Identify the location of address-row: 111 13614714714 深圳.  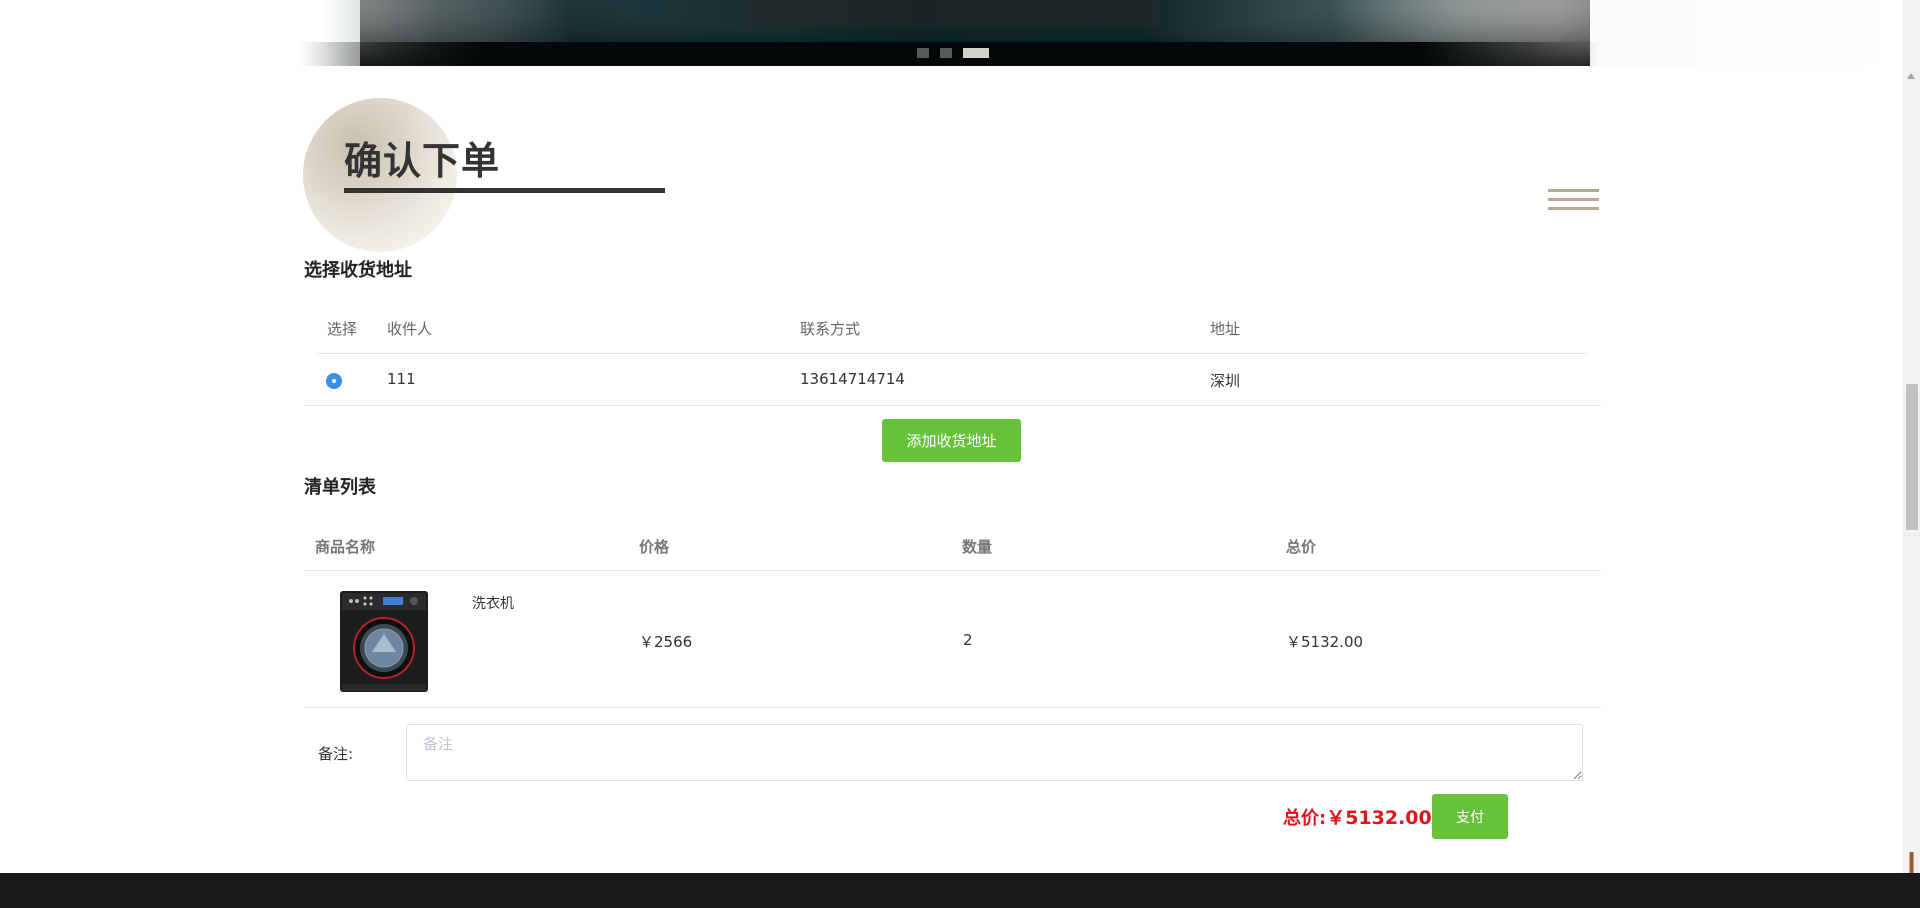
(952, 380).